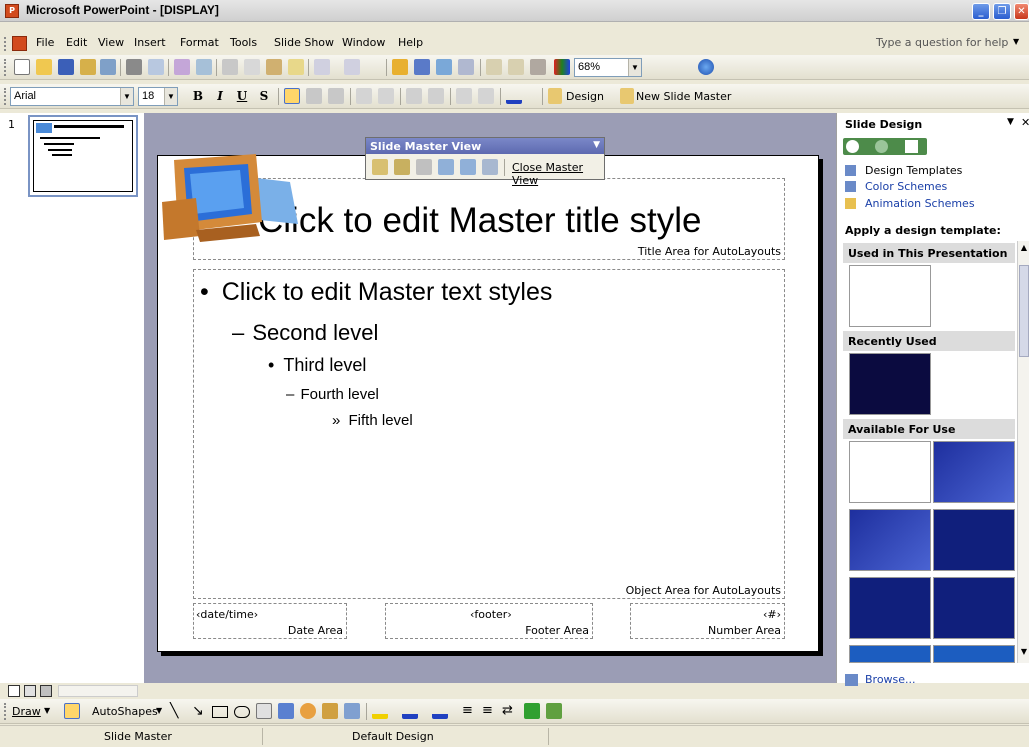 The height and width of the screenshot is (747, 1029). Describe the element at coordinates (468, 167) in the screenshot. I see `rename-master-icon` at that location.